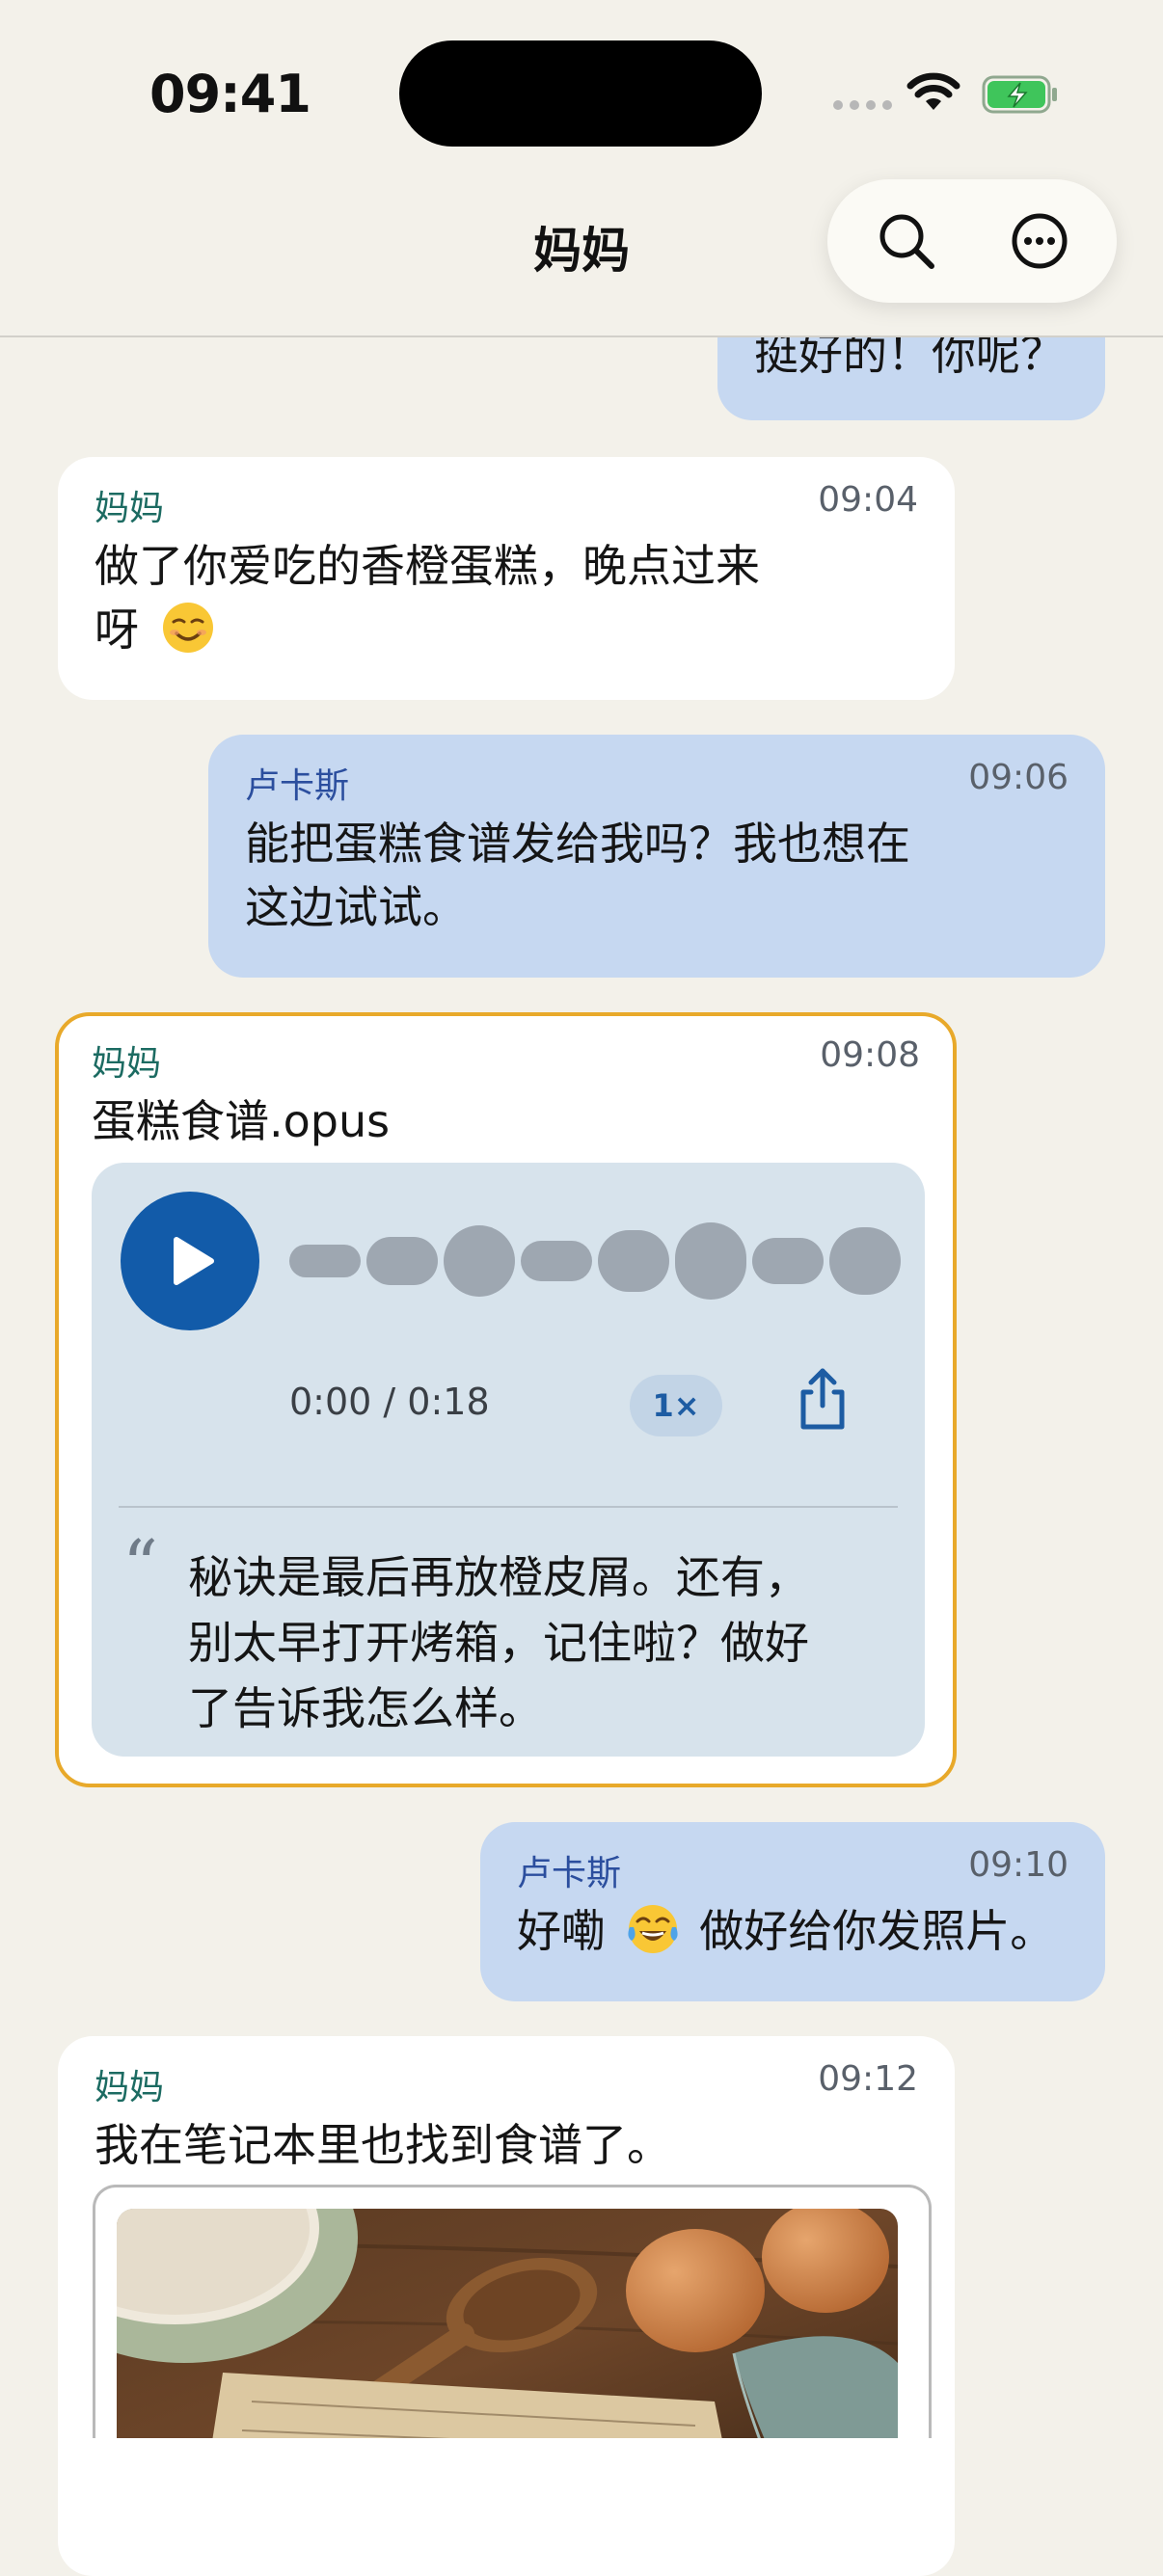 The image size is (1163, 2576). Describe the element at coordinates (676, 1405) in the screenshot. I see `playback-speed-button: 1×` at that location.